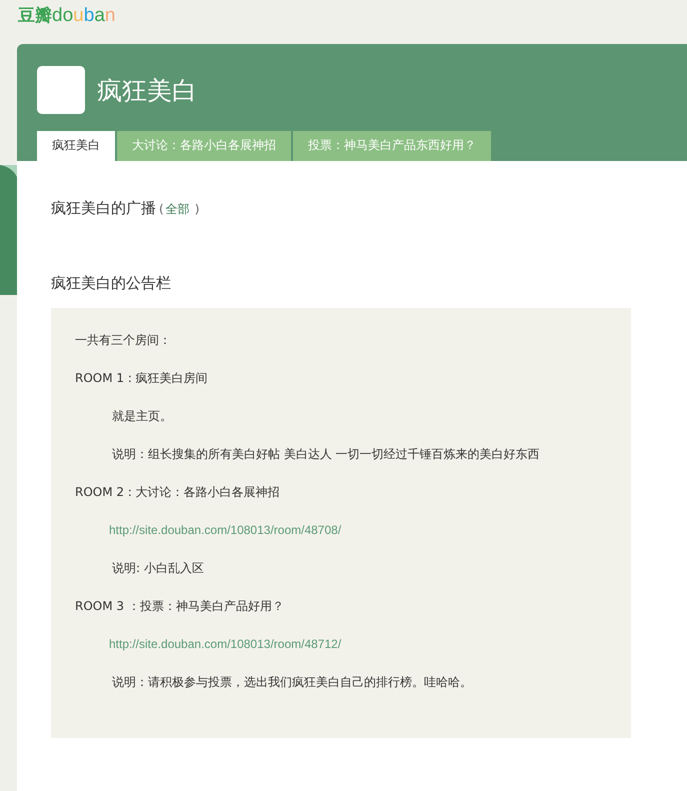 The image size is (687, 791). What do you see at coordinates (61, 90) in the screenshot?
I see `group-avatar` at bounding box center [61, 90].